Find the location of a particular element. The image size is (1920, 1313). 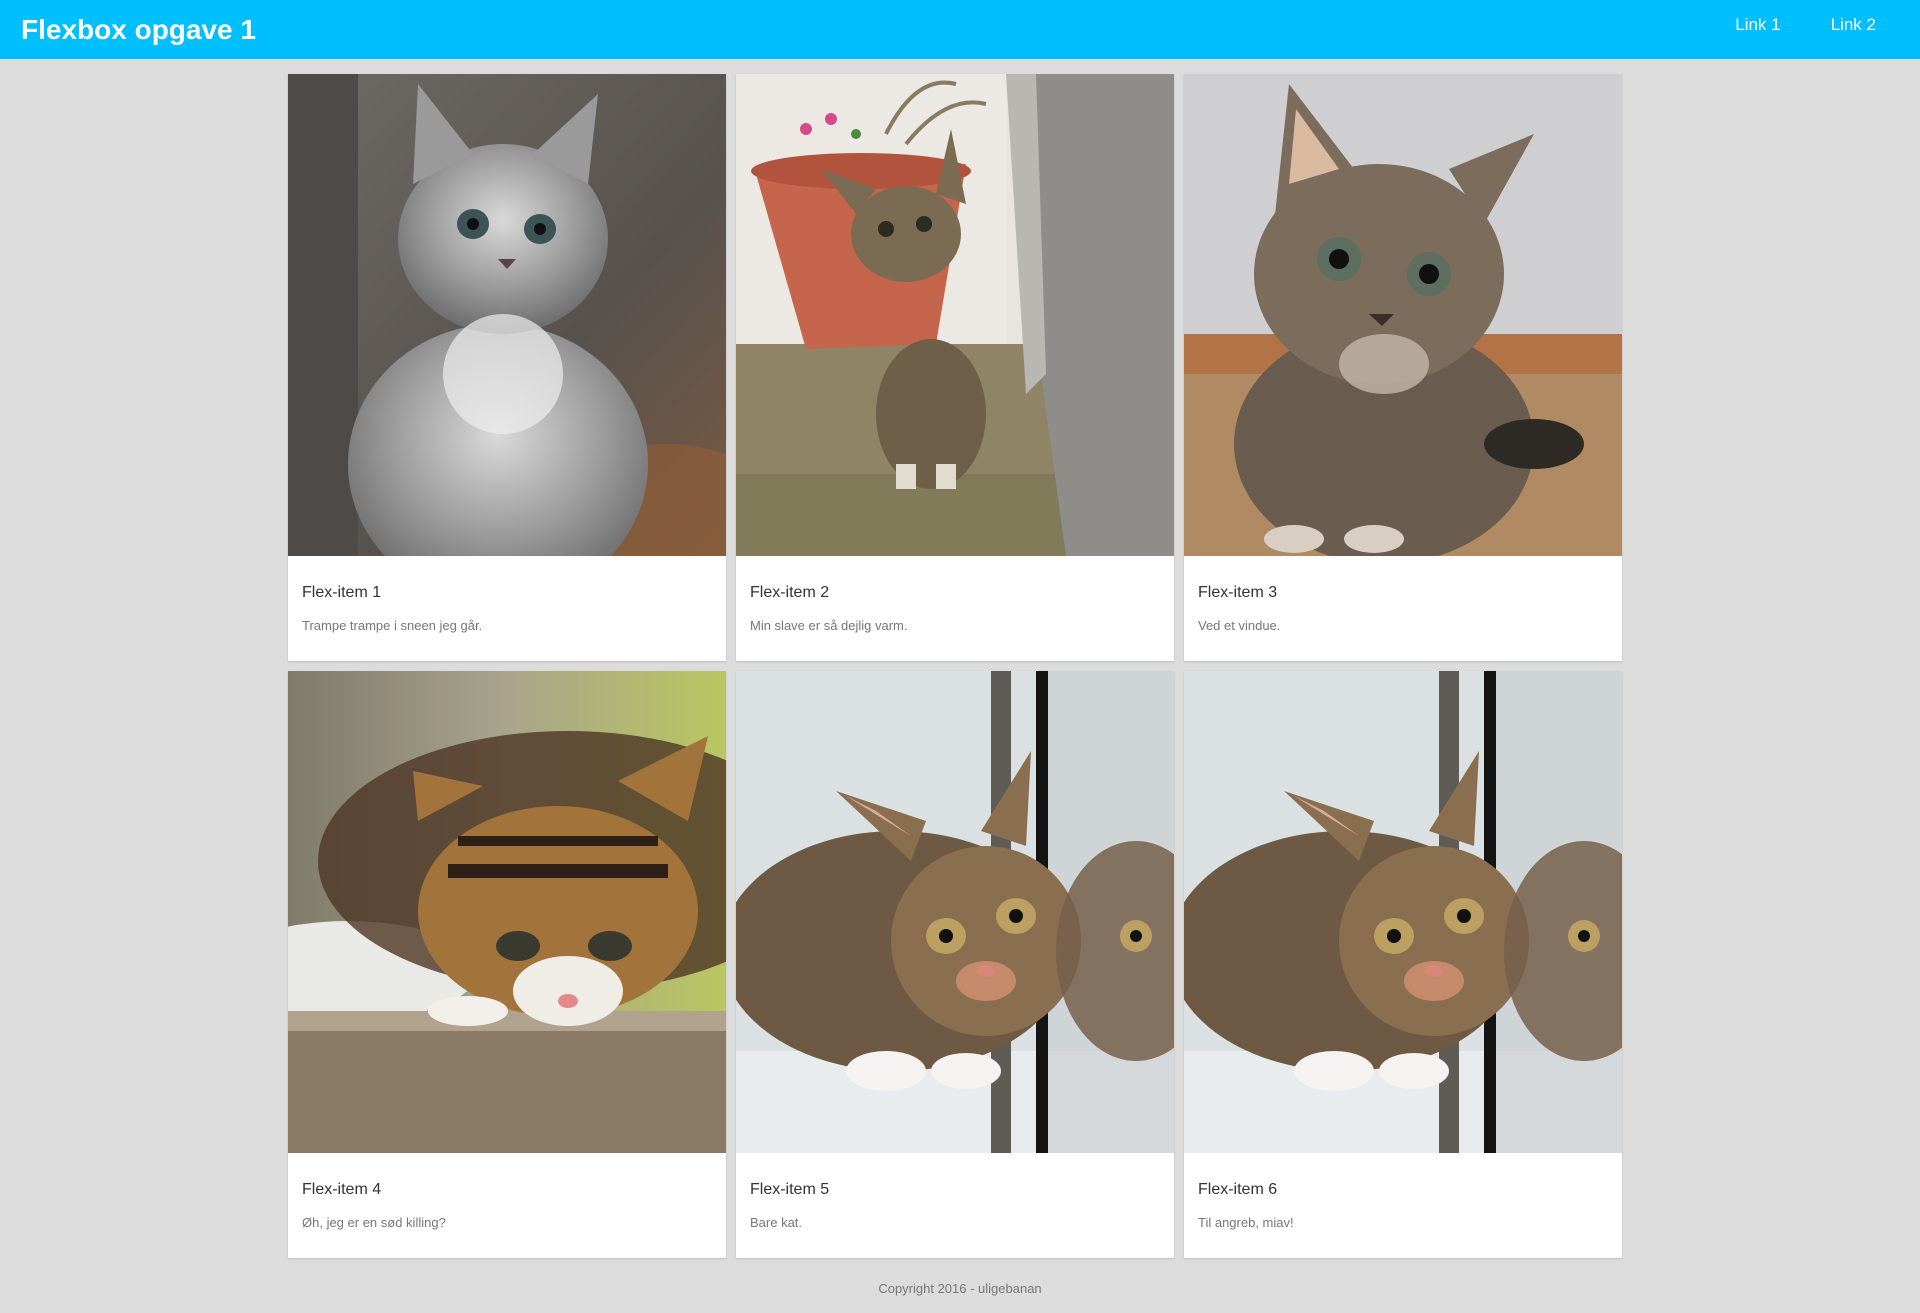

nav-links: Link 1 Link 2 is located at coordinates (1805, 25).